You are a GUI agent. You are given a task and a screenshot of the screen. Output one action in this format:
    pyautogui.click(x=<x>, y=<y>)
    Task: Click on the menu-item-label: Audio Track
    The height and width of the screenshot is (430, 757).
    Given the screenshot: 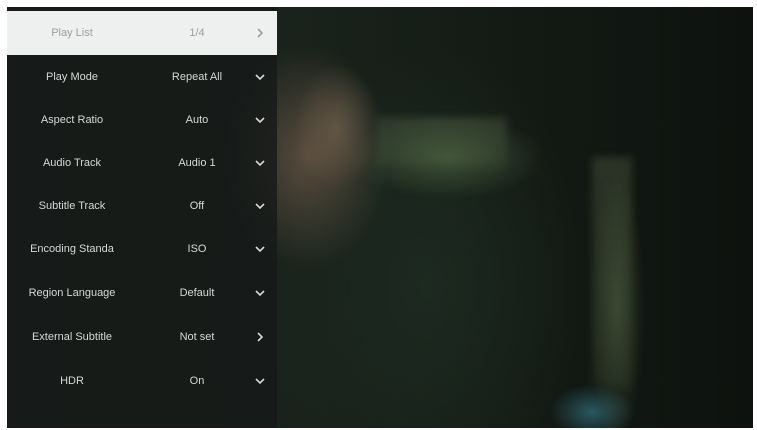 What is the action you would take?
    pyautogui.click(x=72, y=163)
    